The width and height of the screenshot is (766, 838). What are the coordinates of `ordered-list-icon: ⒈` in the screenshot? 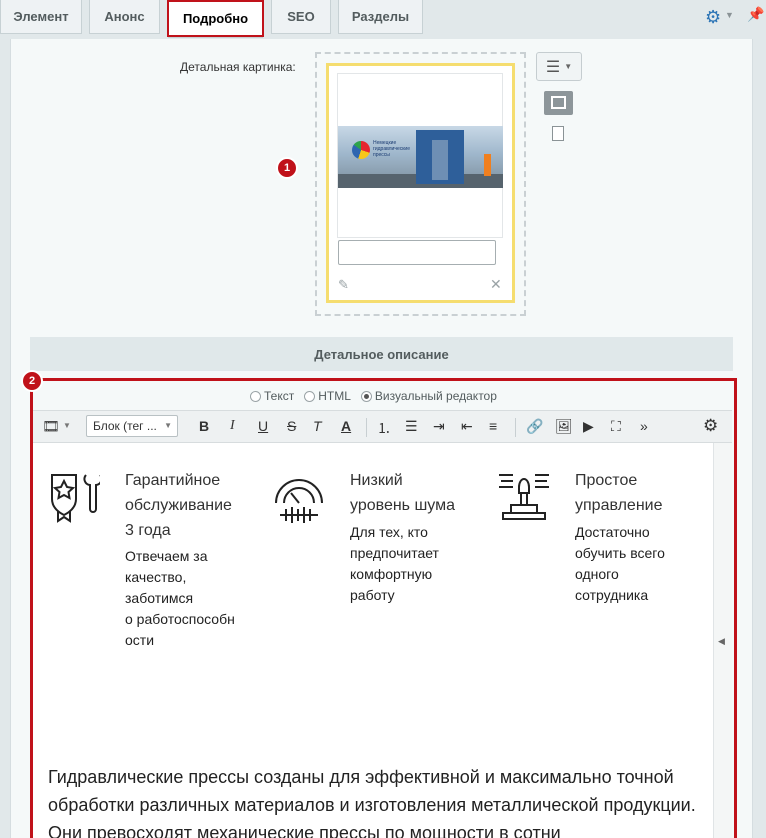 It's located at (384, 428).